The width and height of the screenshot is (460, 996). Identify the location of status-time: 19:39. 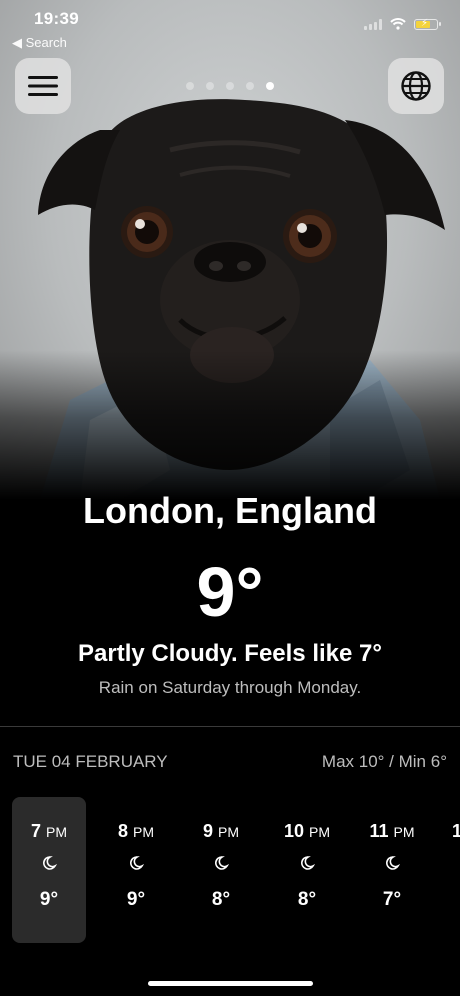
(56, 18).